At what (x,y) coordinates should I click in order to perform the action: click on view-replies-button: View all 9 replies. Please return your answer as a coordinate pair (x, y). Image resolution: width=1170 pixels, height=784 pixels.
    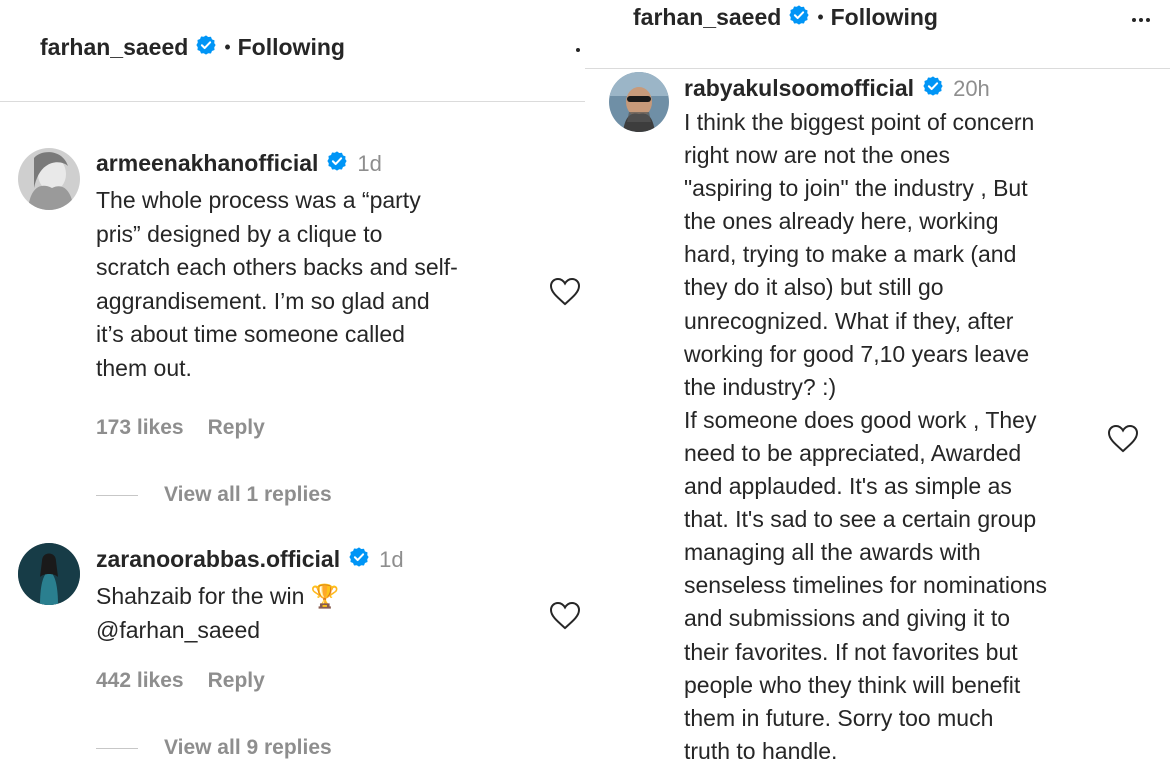
    Looking at the image, I should click on (214, 748).